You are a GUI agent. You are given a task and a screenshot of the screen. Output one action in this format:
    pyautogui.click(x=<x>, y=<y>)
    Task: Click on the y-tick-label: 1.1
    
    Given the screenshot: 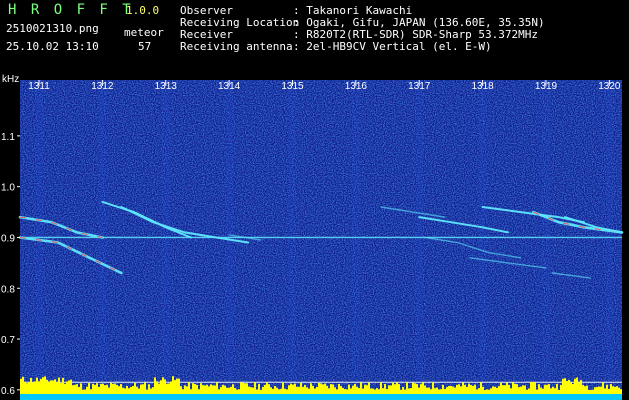 What is the action you would take?
    pyautogui.click(x=8, y=137)
    